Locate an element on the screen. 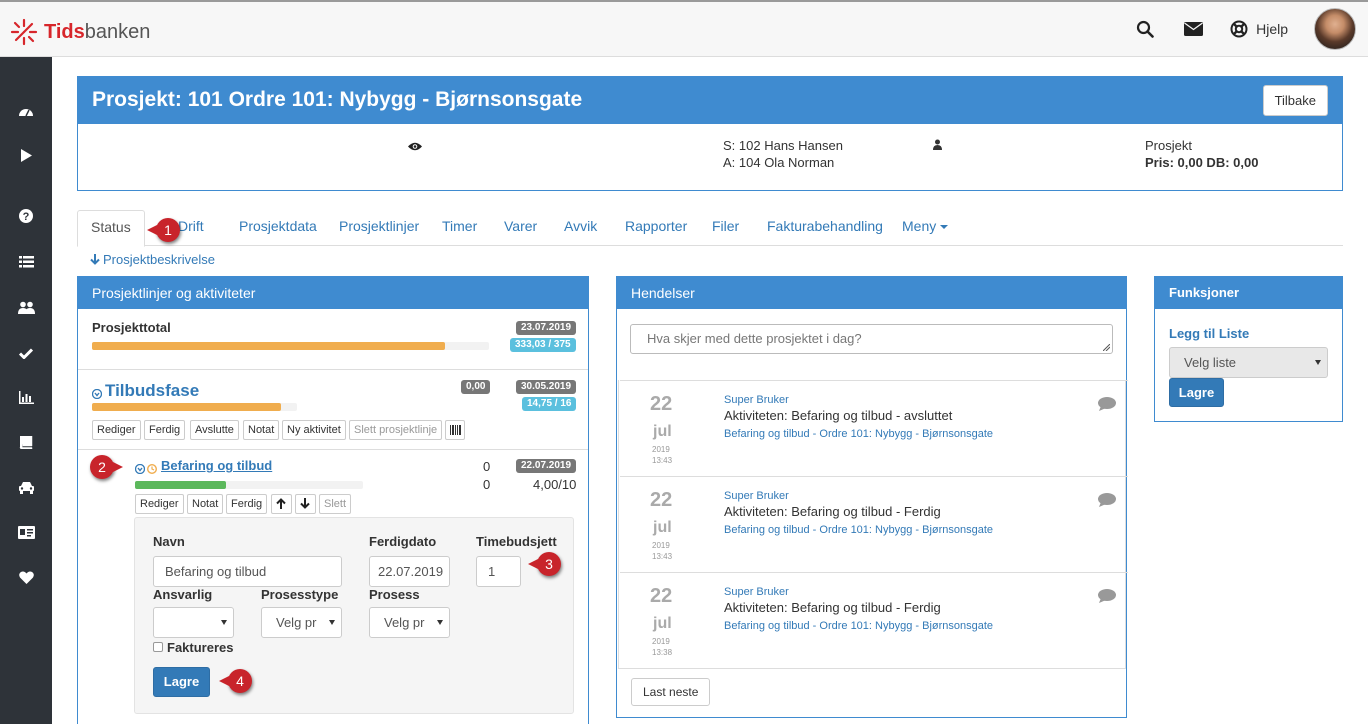  avatar is located at coordinates (1335, 29).